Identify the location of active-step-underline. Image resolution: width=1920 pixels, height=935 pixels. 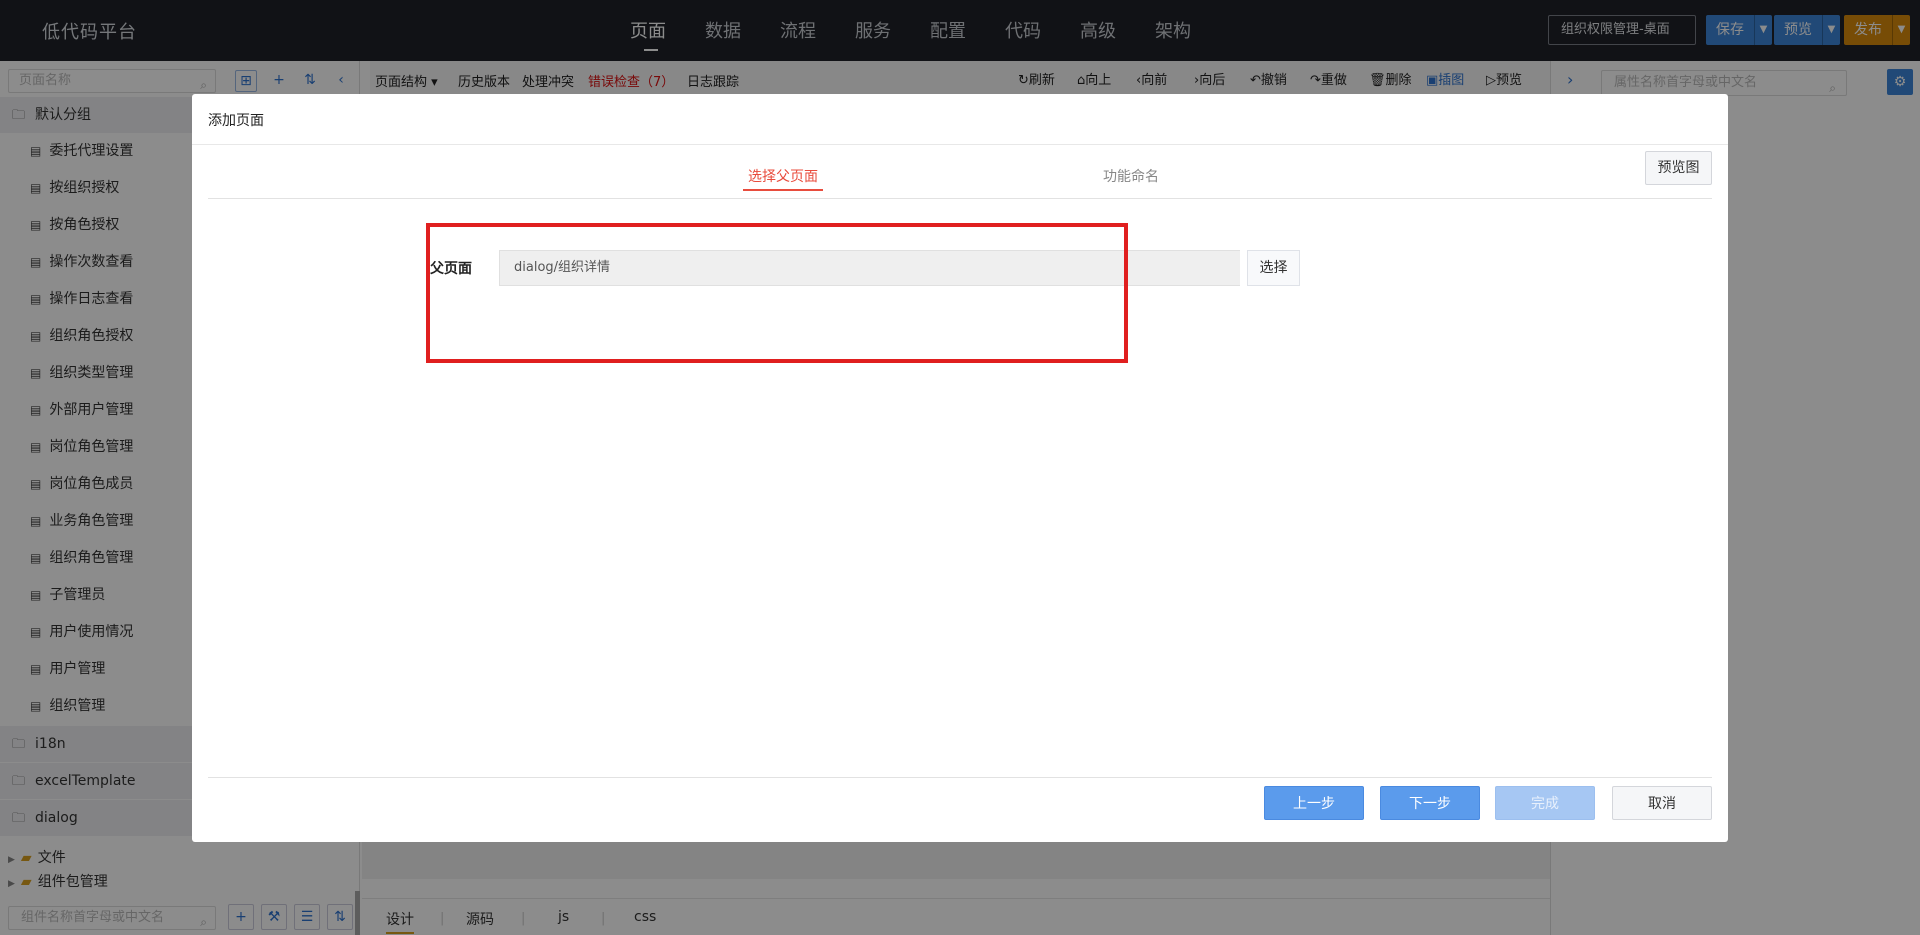
(783, 190).